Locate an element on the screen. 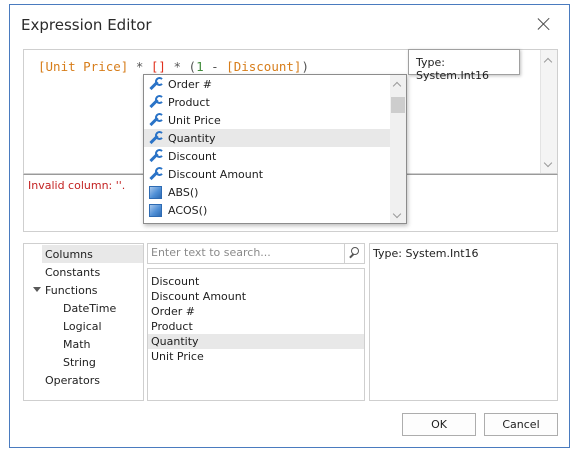 Image resolution: width=580 pixels, height=457 pixels. autocomplete-item: Unit Price is located at coordinates (267, 120).